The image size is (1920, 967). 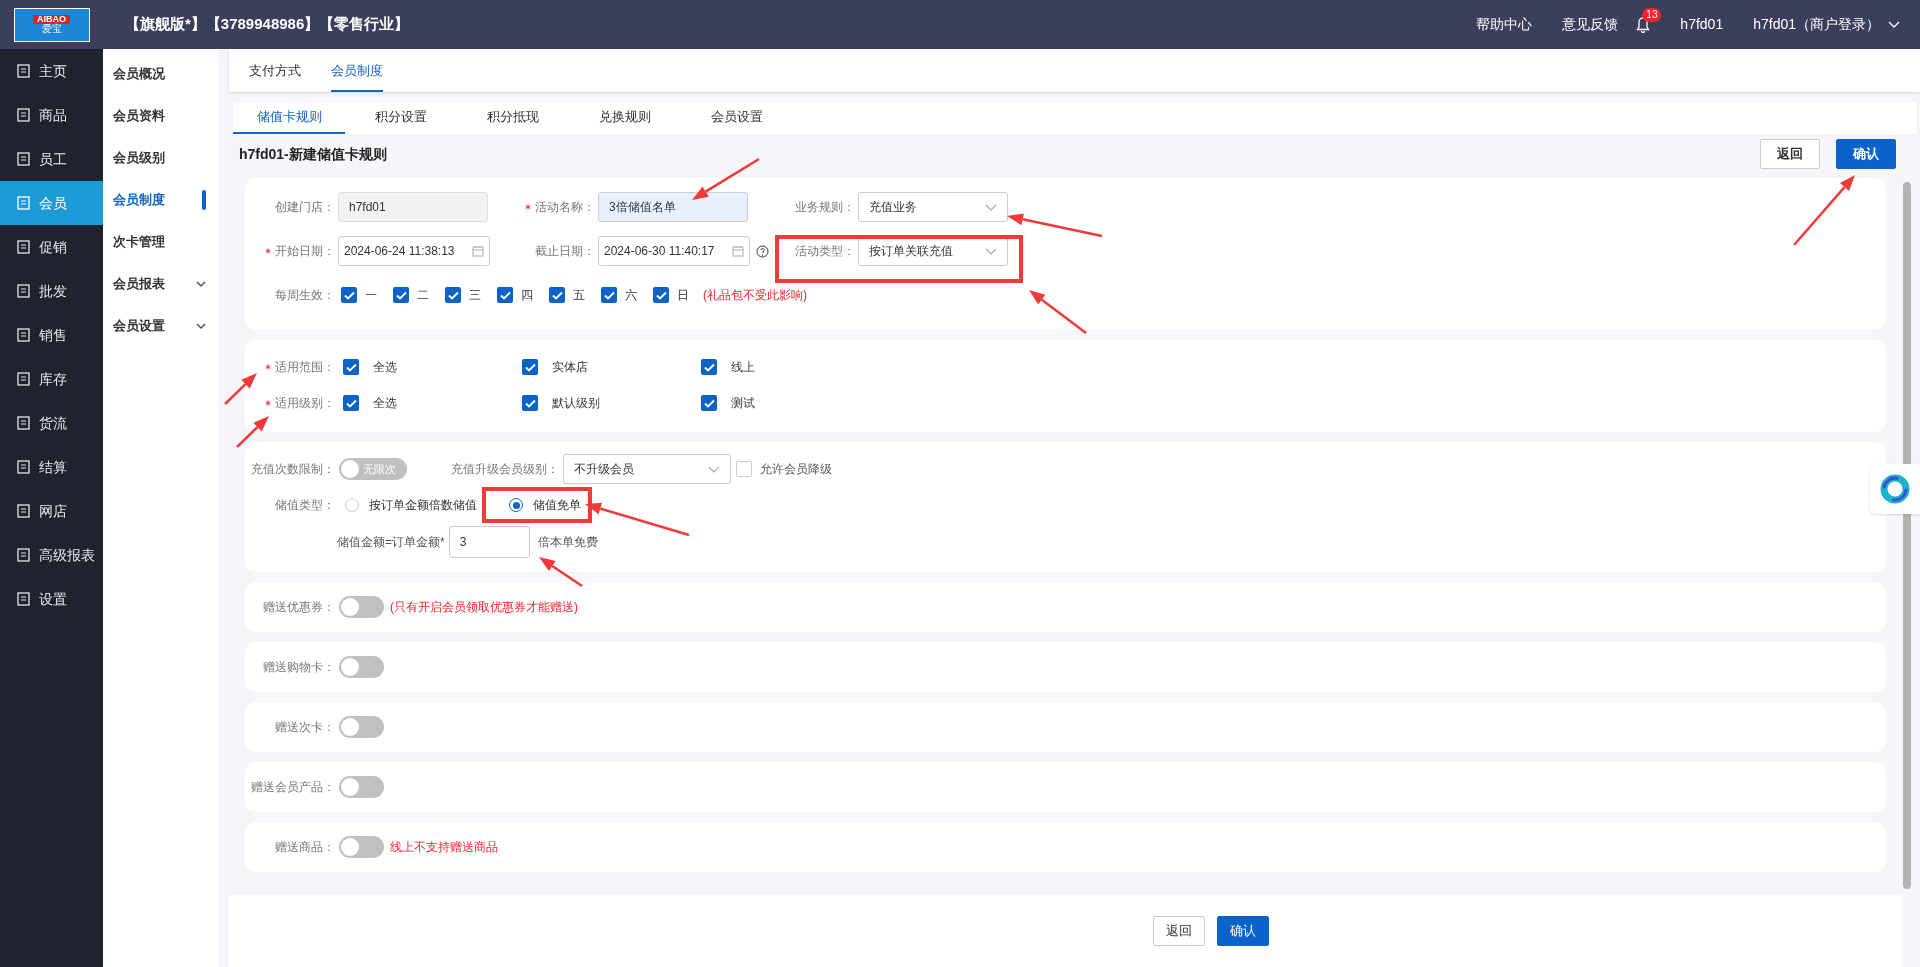 I want to click on username: h7fd01, so click(x=1702, y=24).